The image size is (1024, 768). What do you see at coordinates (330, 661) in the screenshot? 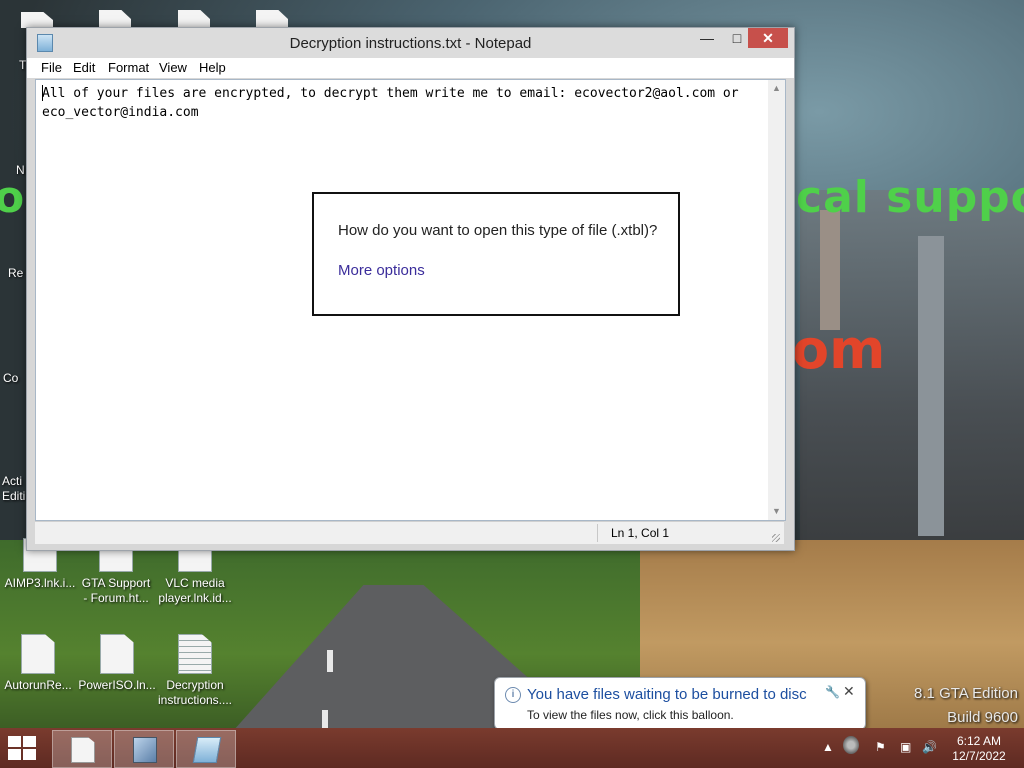
I see `road-marking` at bounding box center [330, 661].